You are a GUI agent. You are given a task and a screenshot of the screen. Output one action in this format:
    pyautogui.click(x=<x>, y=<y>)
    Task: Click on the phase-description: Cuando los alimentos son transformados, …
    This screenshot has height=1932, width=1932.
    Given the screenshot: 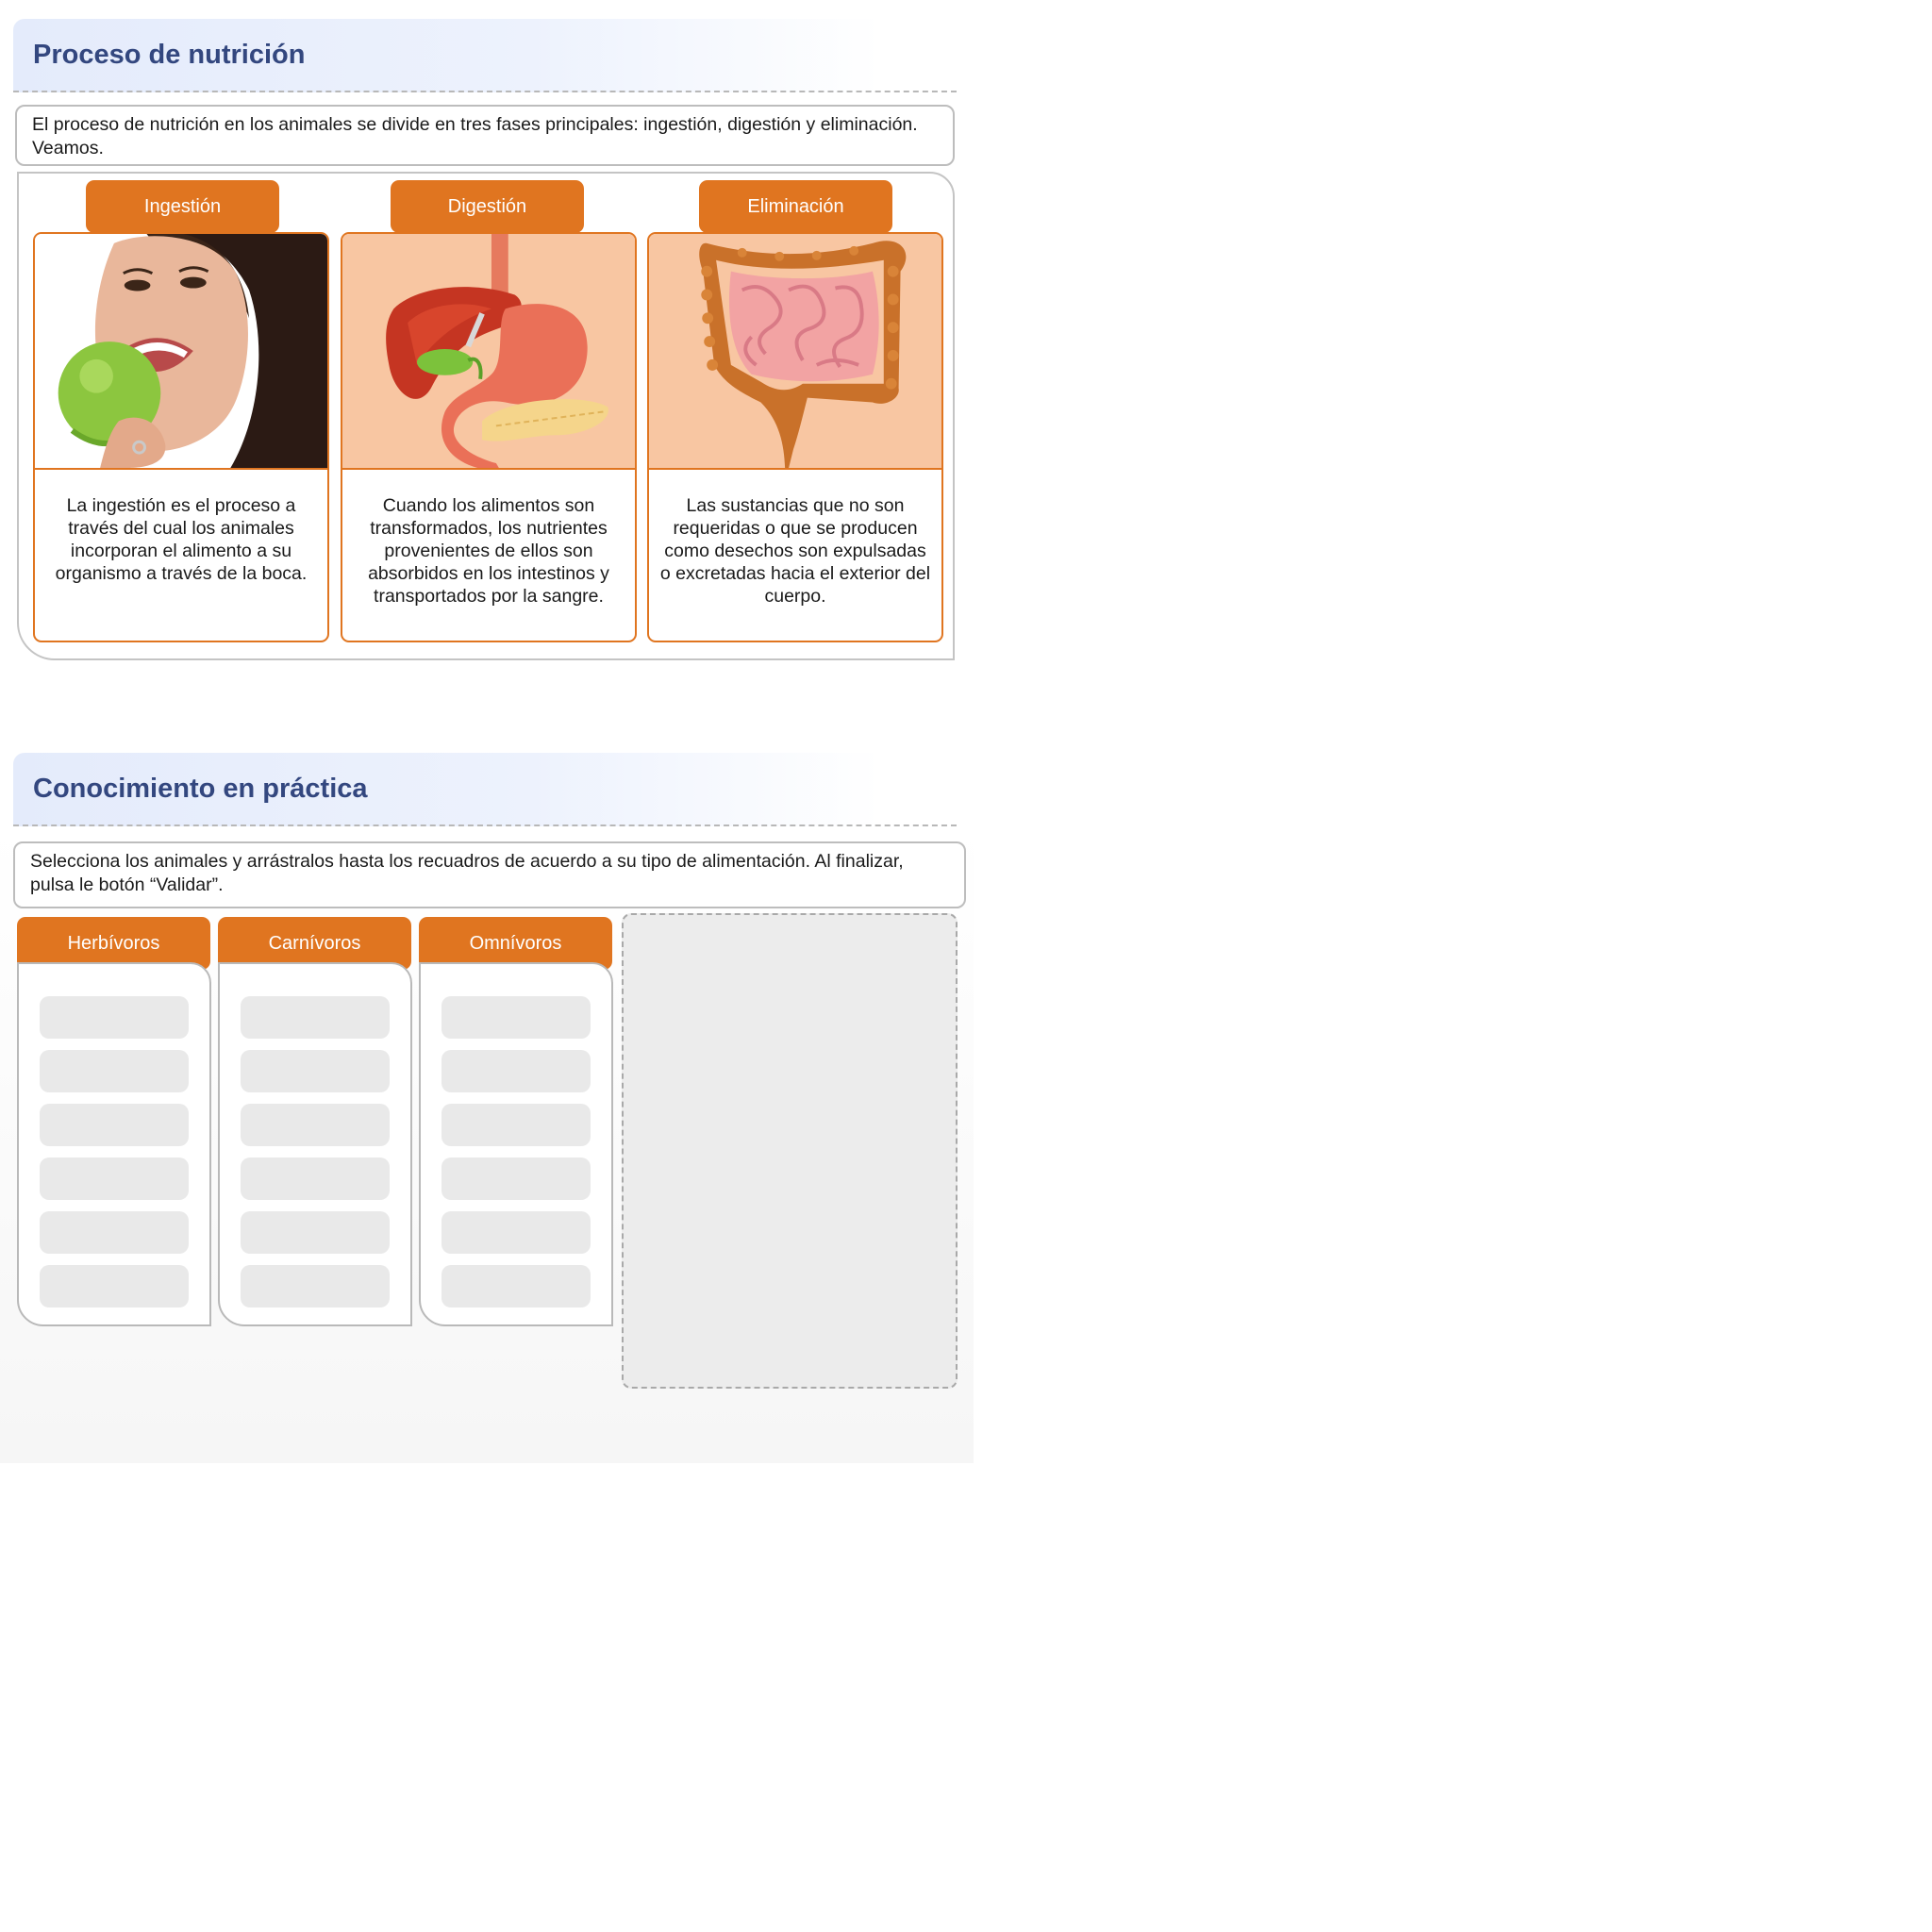 What is the action you would take?
    pyautogui.click(x=489, y=551)
    